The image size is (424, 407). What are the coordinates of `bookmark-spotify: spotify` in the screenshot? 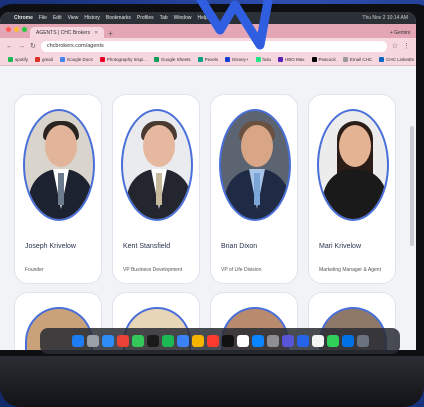 It's located at (18, 59).